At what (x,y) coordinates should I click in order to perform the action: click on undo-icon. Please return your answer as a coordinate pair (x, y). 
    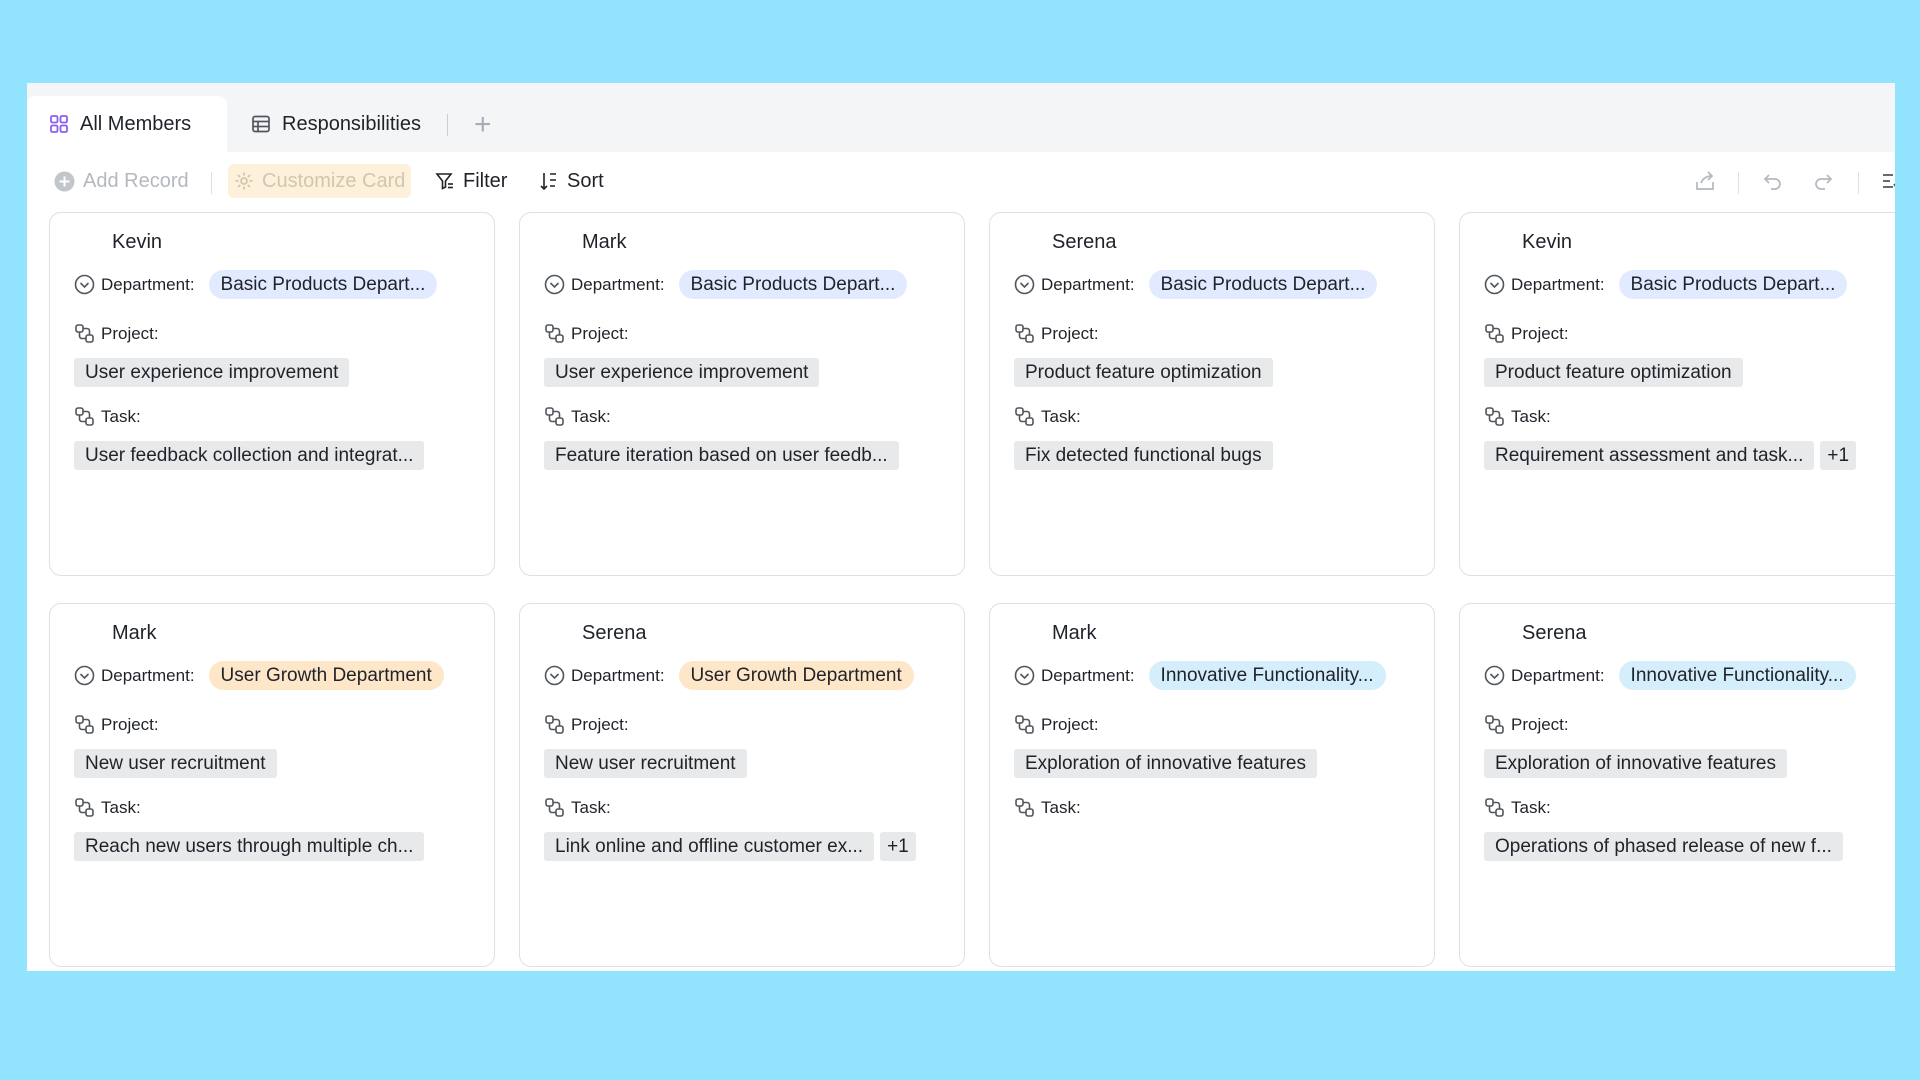
    Looking at the image, I should click on (1773, 181).